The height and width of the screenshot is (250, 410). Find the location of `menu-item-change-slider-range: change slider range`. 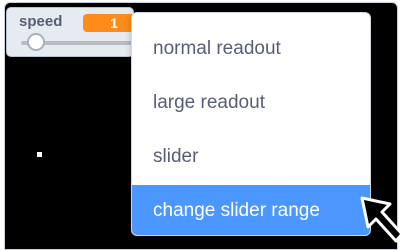

menu-item-change-slider-range: change slider range is located at coordinates (251, 210).